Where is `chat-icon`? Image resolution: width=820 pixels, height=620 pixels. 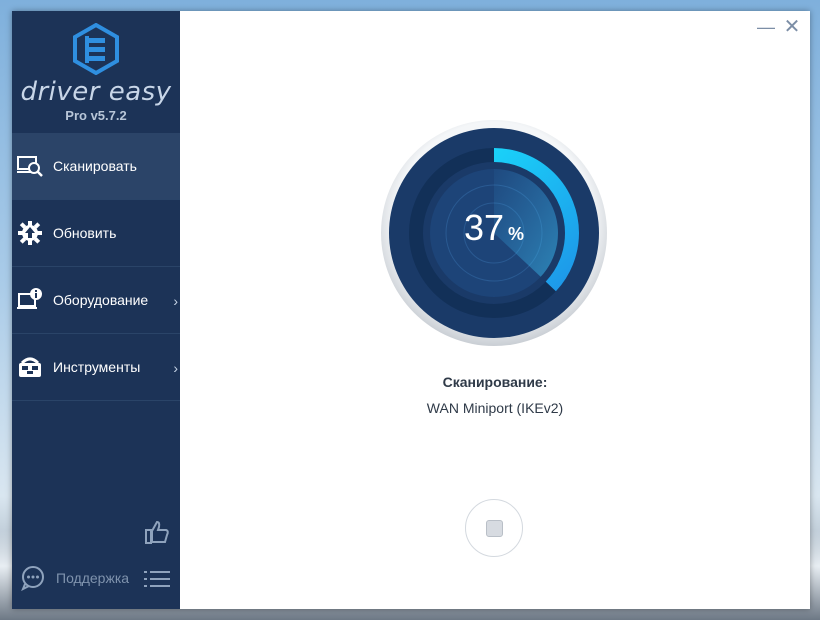 chat-icon is located at coordinates (32, 578).